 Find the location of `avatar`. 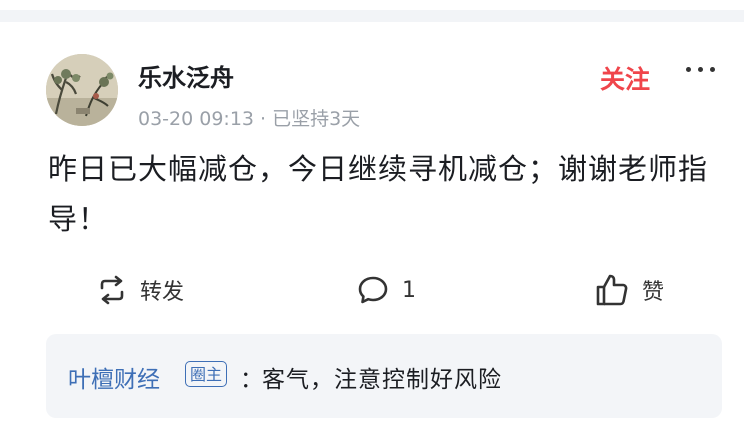

avatar is located at coordinates (82, 90).